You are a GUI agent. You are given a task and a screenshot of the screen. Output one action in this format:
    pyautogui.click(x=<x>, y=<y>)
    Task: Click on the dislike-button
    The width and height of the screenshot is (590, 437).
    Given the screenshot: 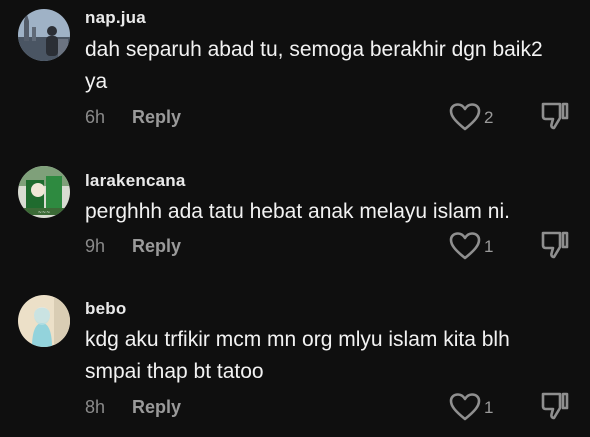 What is the action you would take?
    pyautogui.click(x=555, y=406)
    